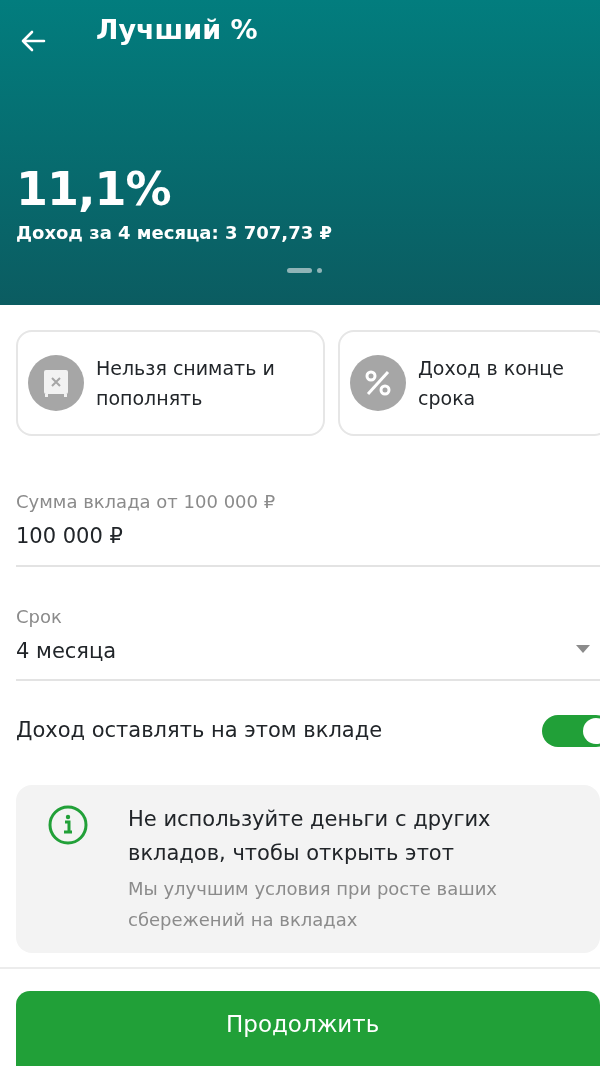 This screenshot has height=1066, width=600. I want to click on info-icon, so click(68, 825).